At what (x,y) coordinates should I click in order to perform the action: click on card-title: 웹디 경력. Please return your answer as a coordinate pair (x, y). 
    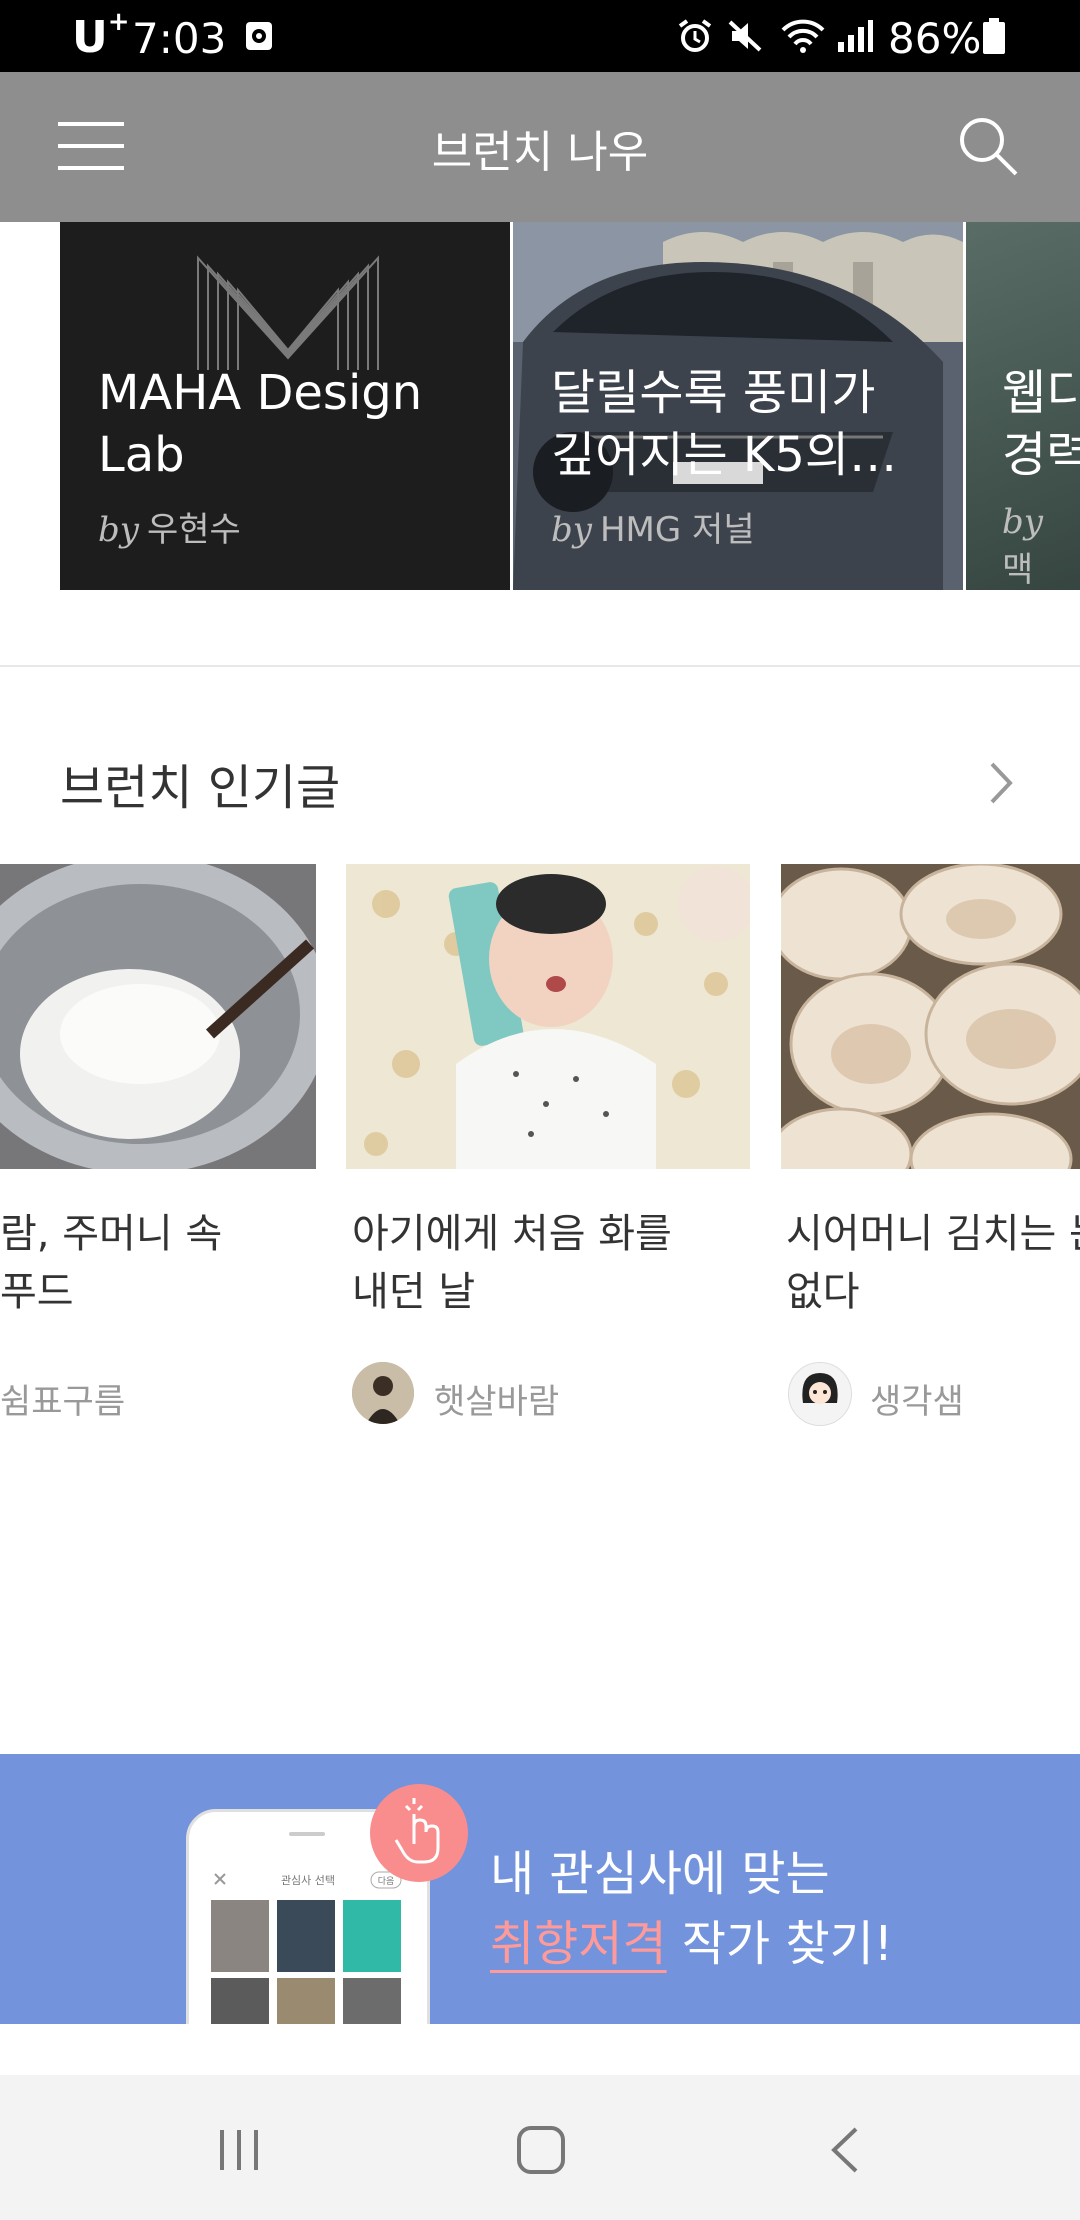
    Looking at the image, I should click on (1041, 424).